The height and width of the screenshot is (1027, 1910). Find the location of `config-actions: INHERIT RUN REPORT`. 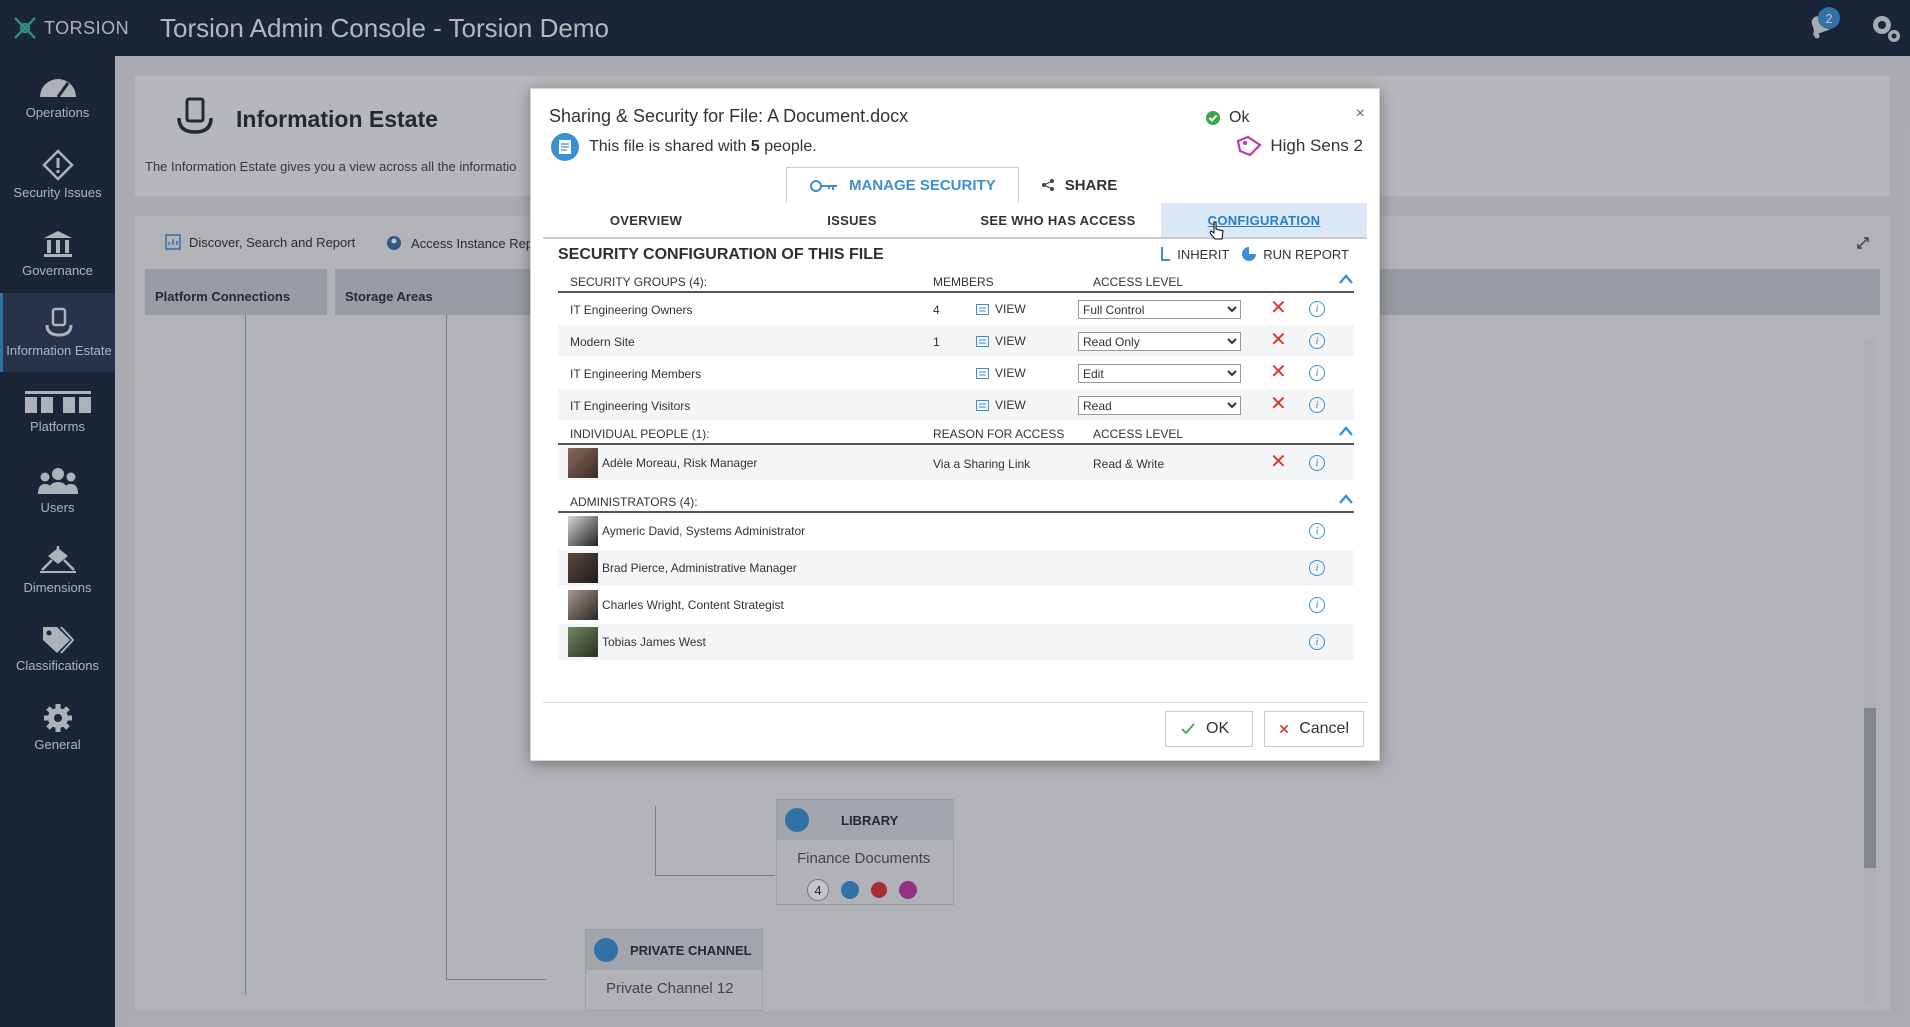

config-actions: INHERIT RUN REPORT is located at coordinates (1254, 254).